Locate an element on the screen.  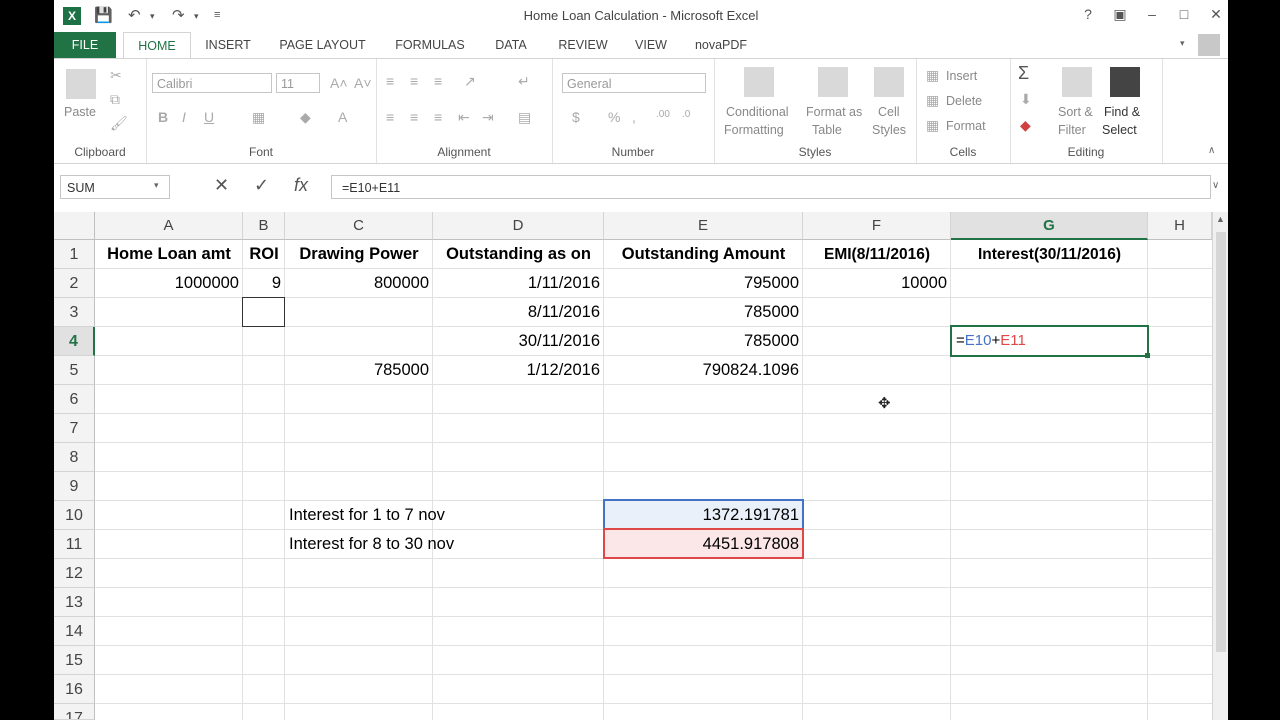
font-color-icon: A is located at coordinates (342, 117).